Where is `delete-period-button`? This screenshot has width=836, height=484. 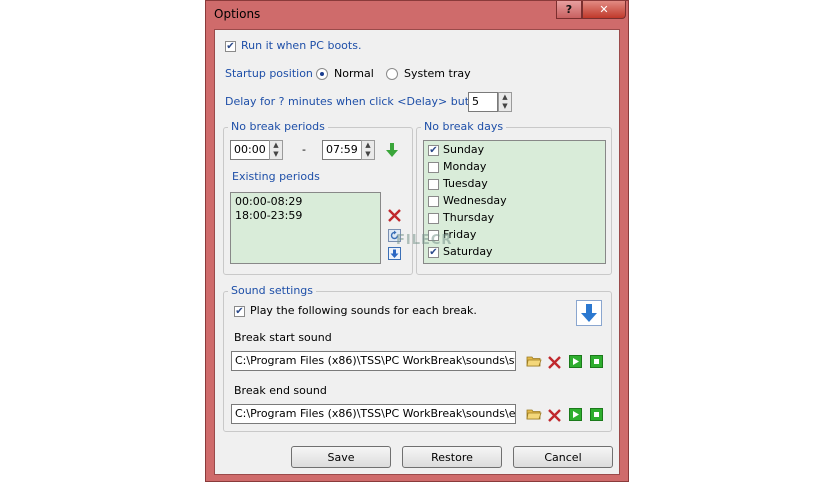 delete-period-button is located at coordinates (394, 215).